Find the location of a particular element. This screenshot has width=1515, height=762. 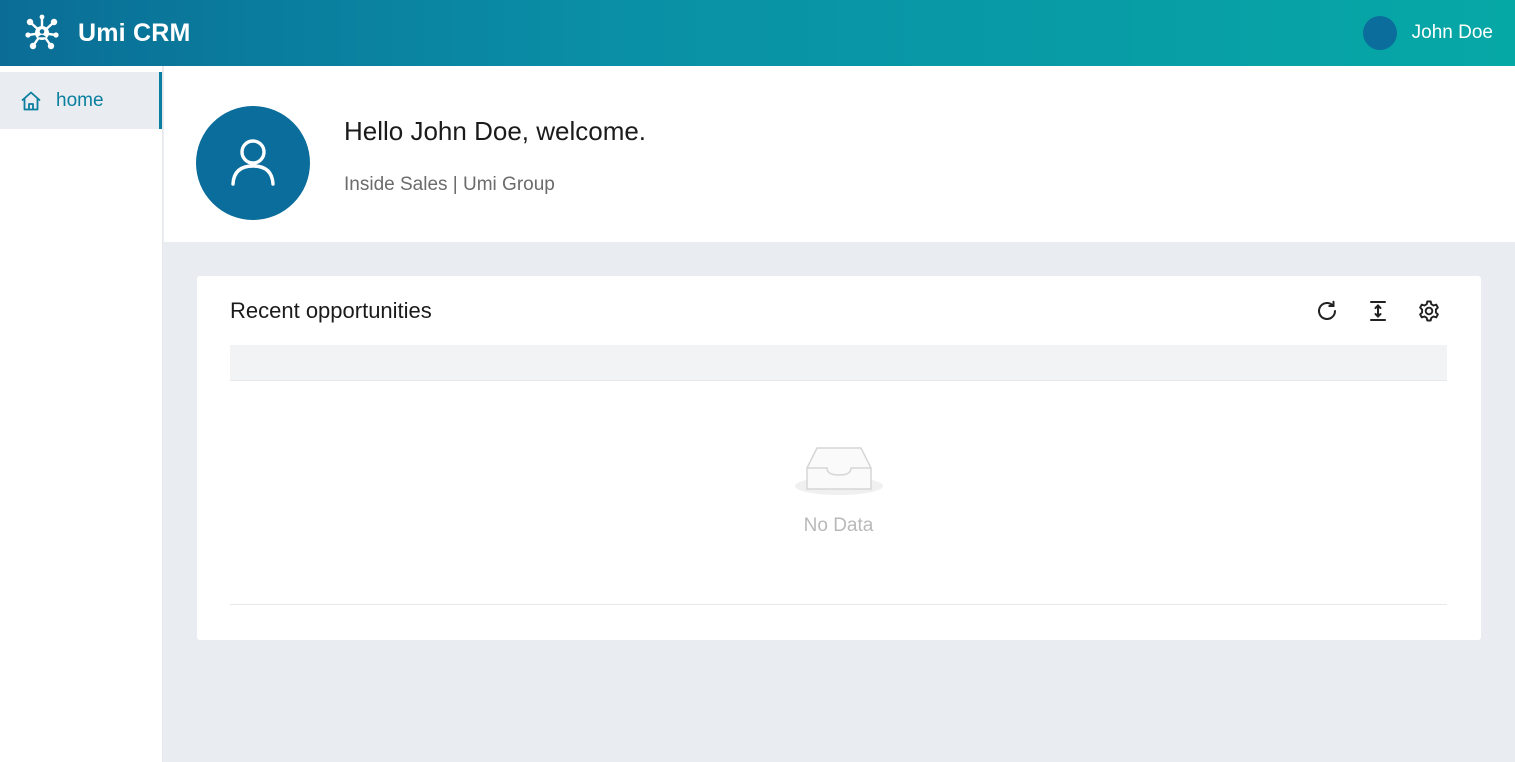

empty-inbox-icon is located at coordinates (839, 472).